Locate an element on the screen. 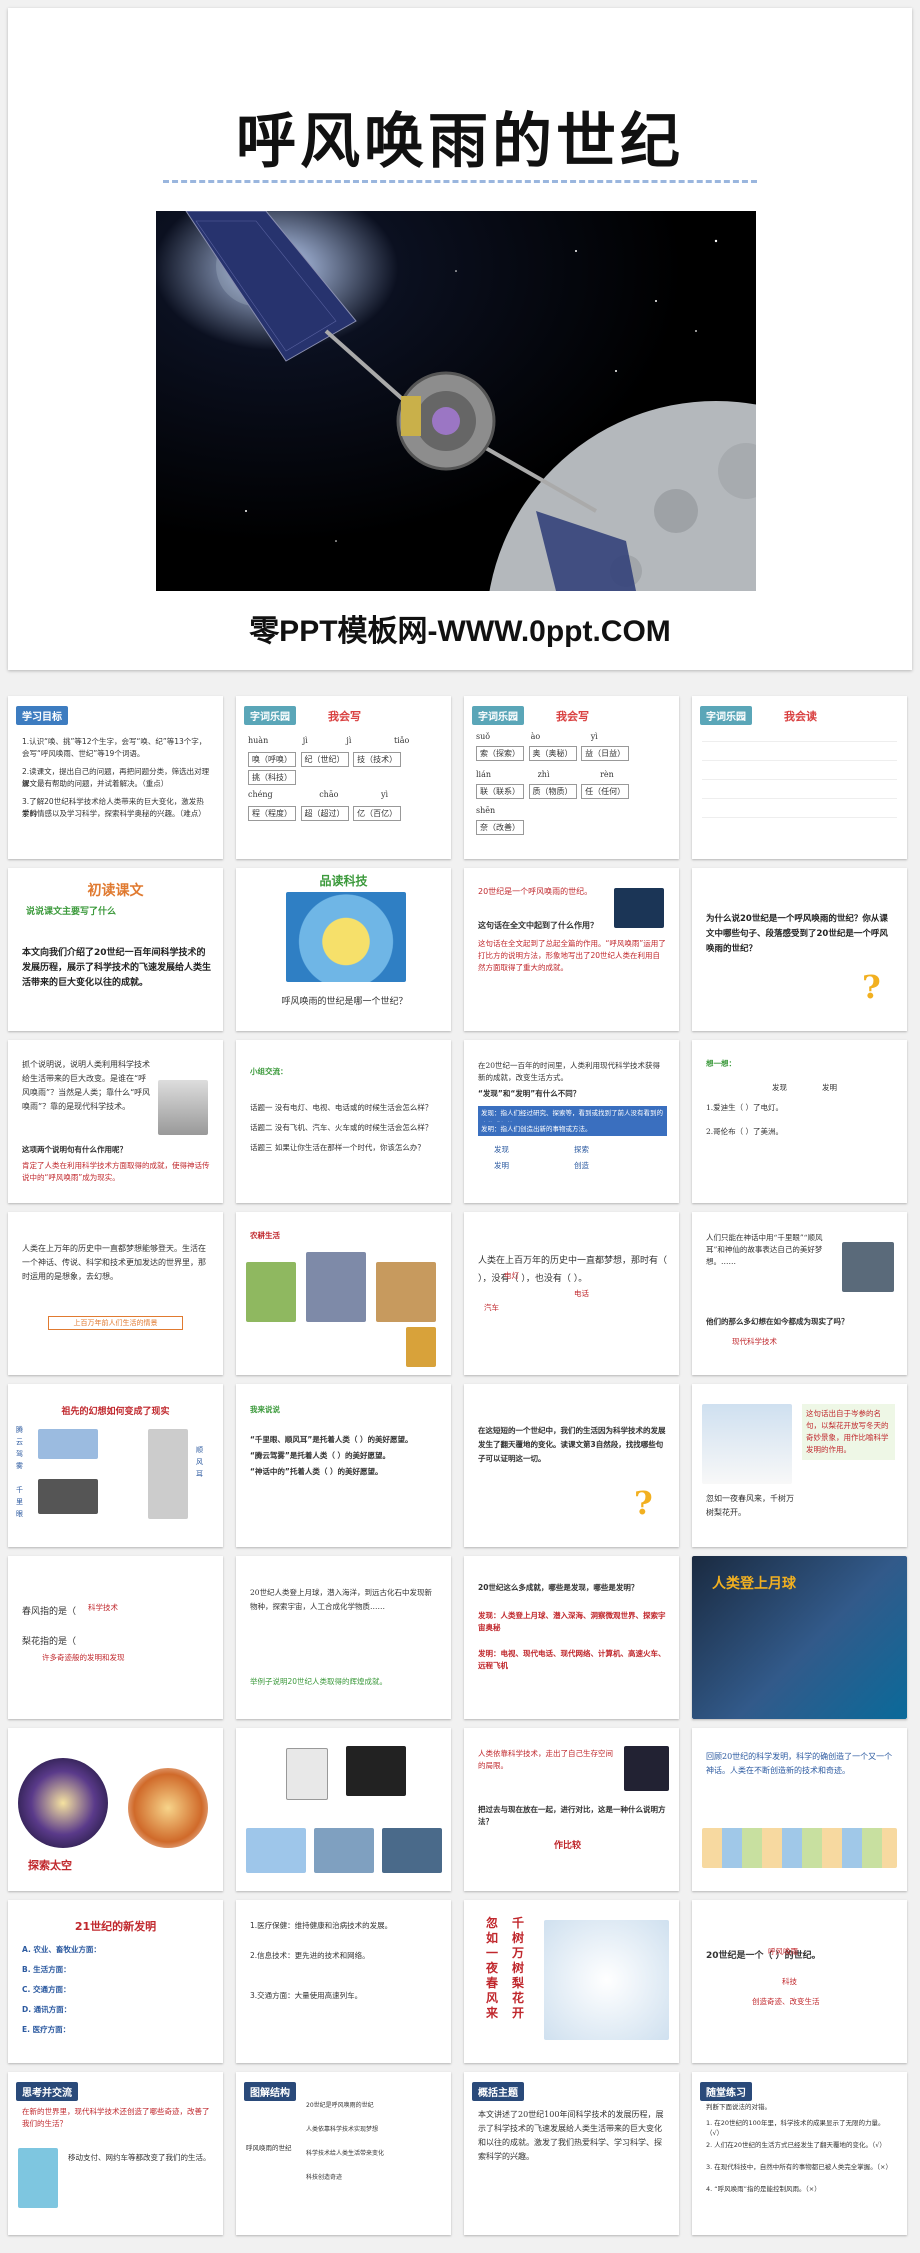 The width and height of the screenshot is (920, 2253). word-box: 唤（呼唤） is located at coordinates (272, 759).